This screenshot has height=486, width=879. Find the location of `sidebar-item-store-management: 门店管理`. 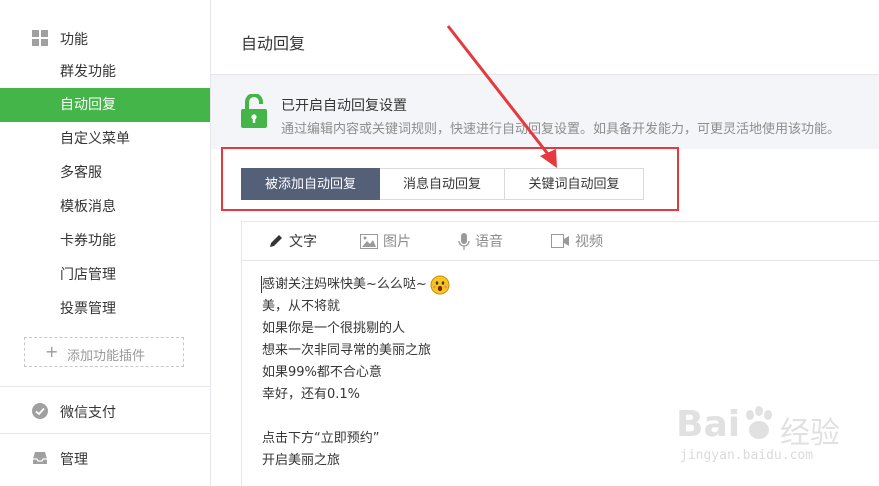

sidebar-item-store-management: 门店管理 is located at coordinates (105, 275).